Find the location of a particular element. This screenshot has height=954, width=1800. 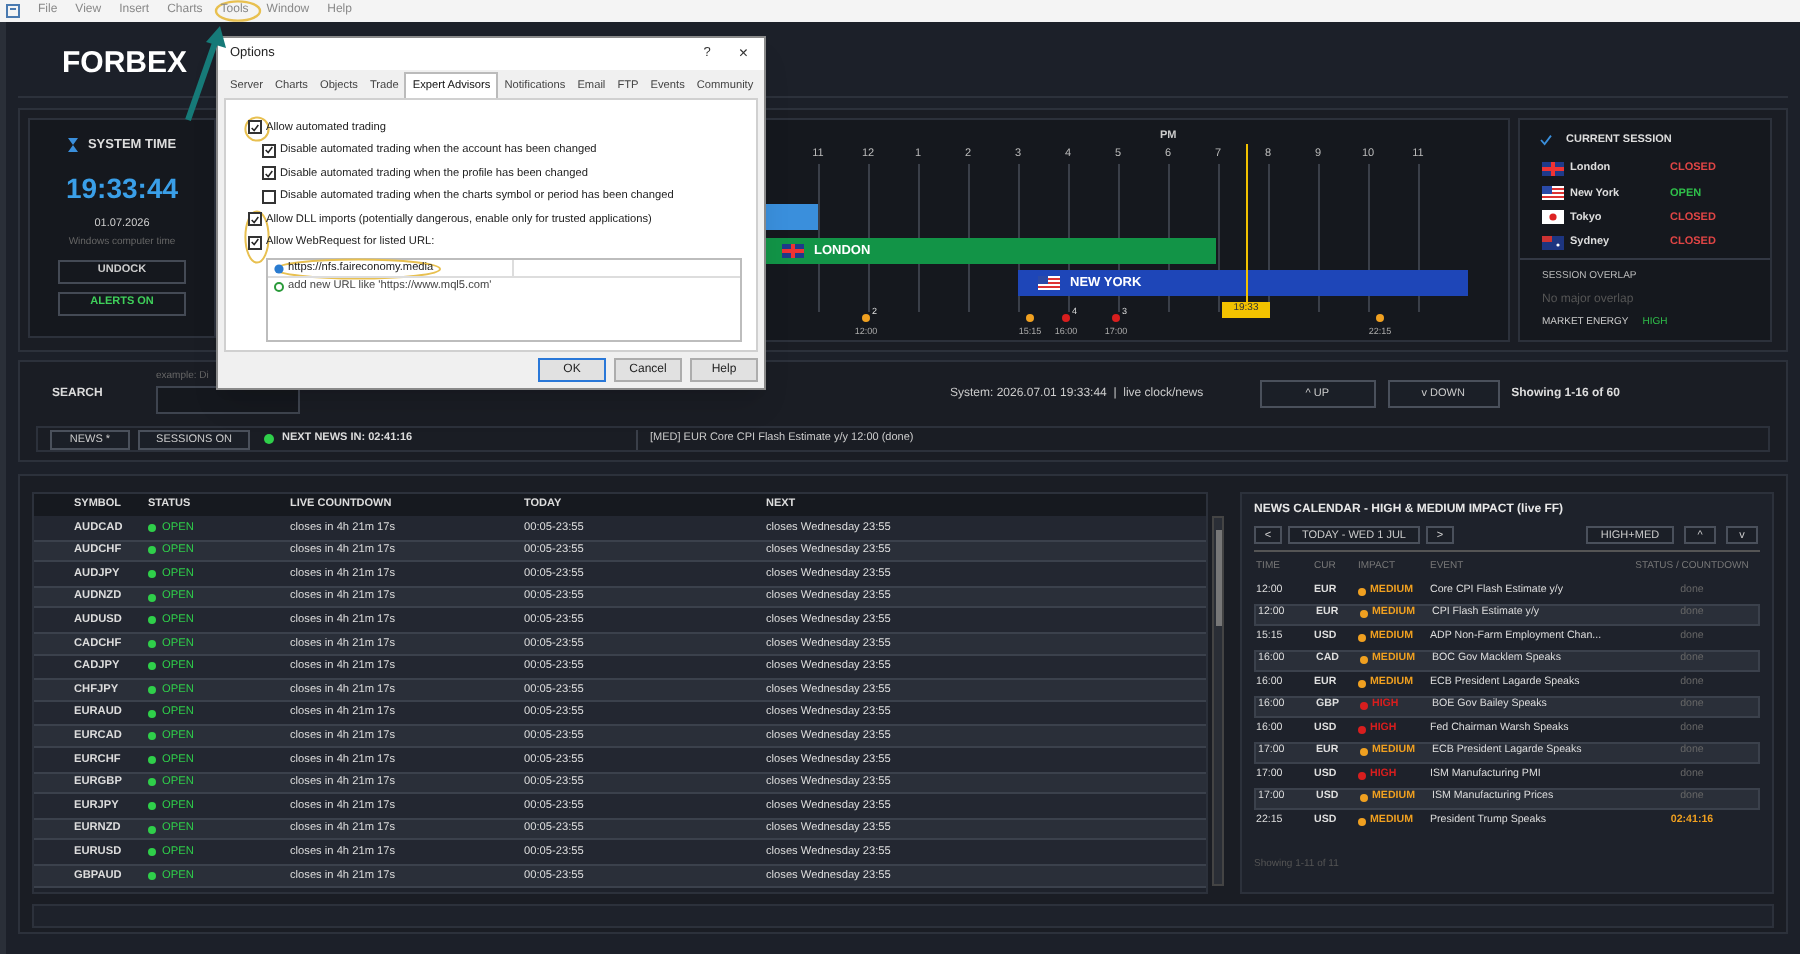

brand-title: FORBEX is located at coordinates (125, 64).